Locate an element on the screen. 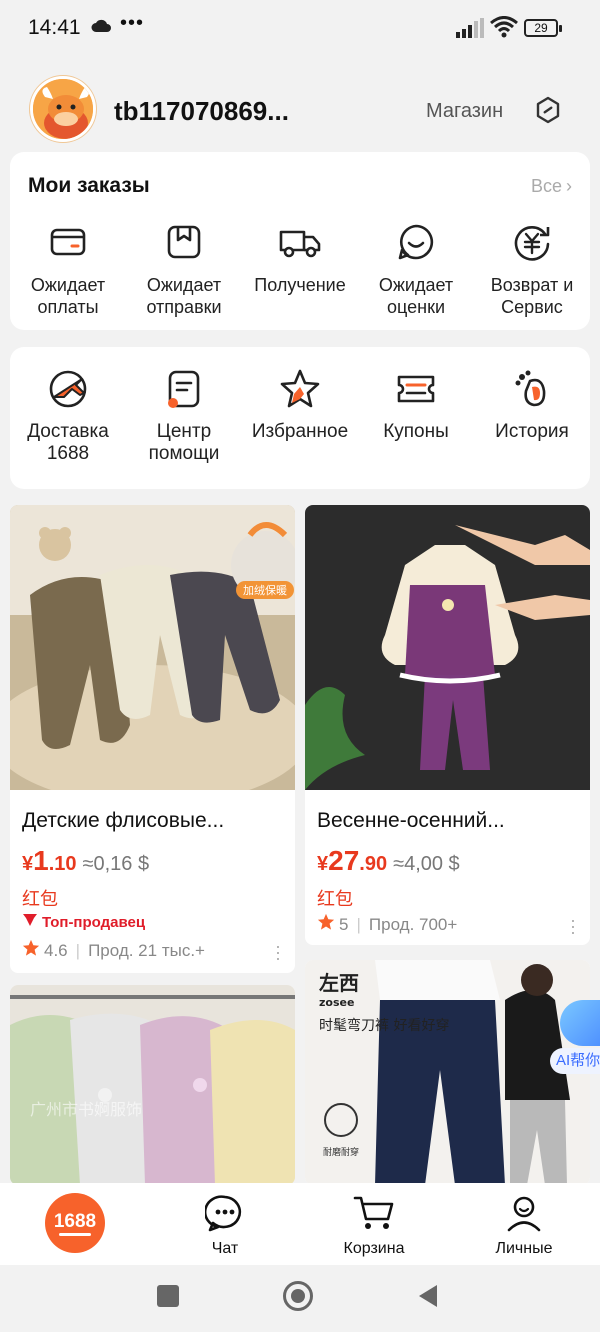 The width and height of the screenshot is (600, 1332). product-sales: Прод. 21 тыс.+ is located at coordinates (146, 950).